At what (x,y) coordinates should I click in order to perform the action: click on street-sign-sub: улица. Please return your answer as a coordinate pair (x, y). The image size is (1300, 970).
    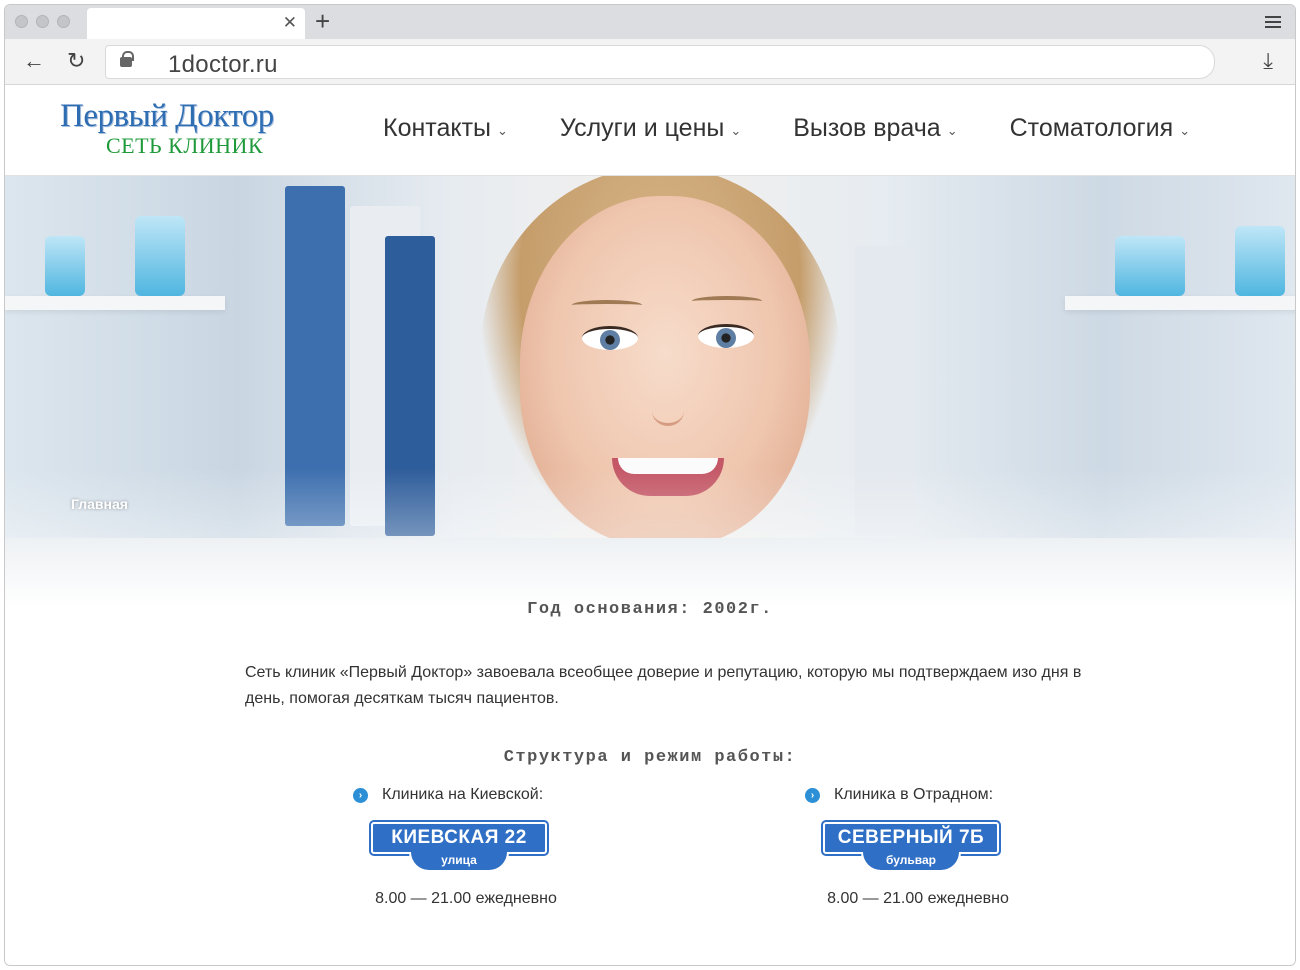
    Looking at the image, I should click on (459, 862).